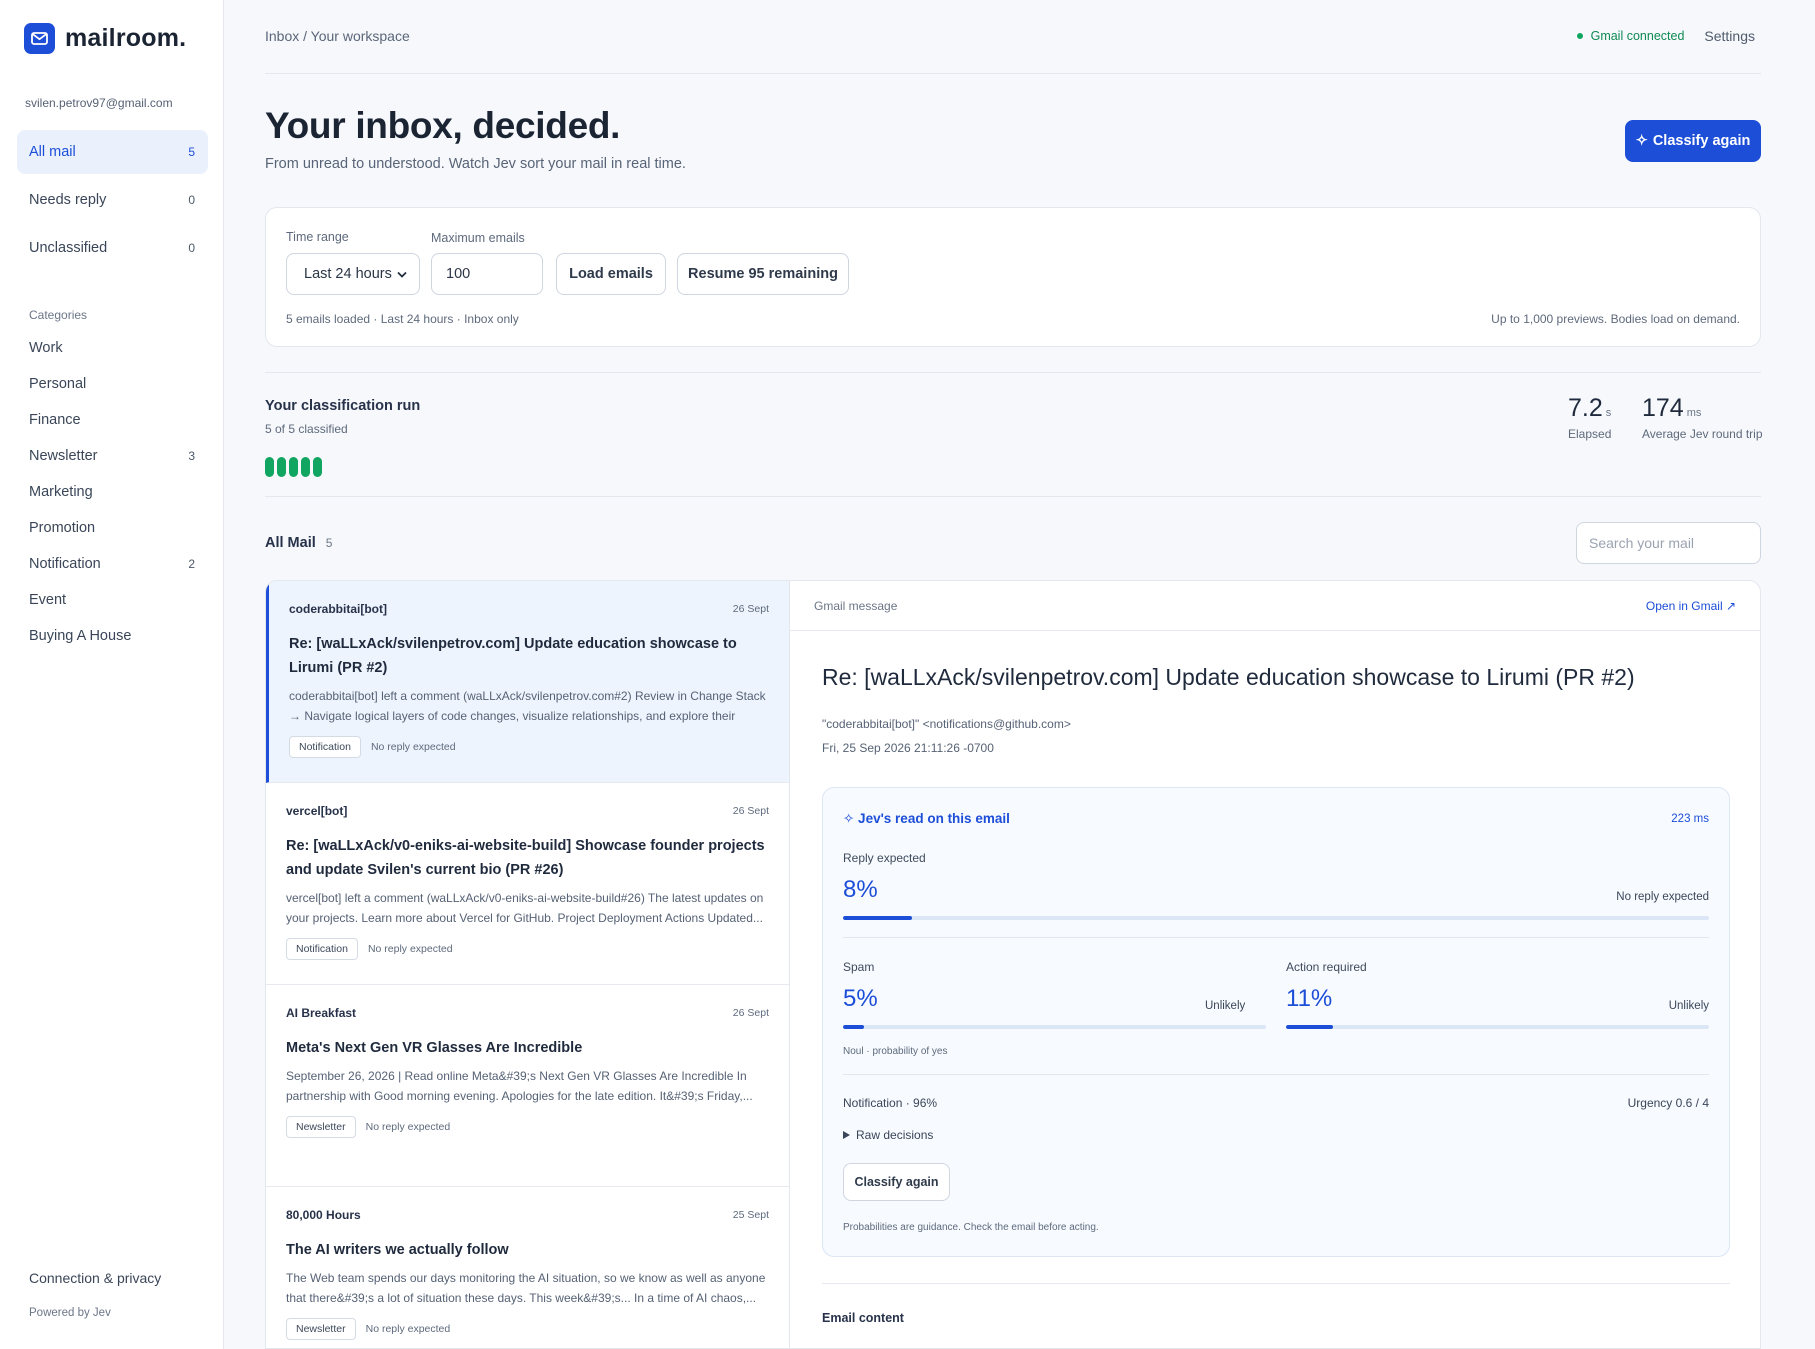 Image resolution: width=1815 pixels, height=1349 pixels. I want to click on category-label: Promotion, so click(62, 528).